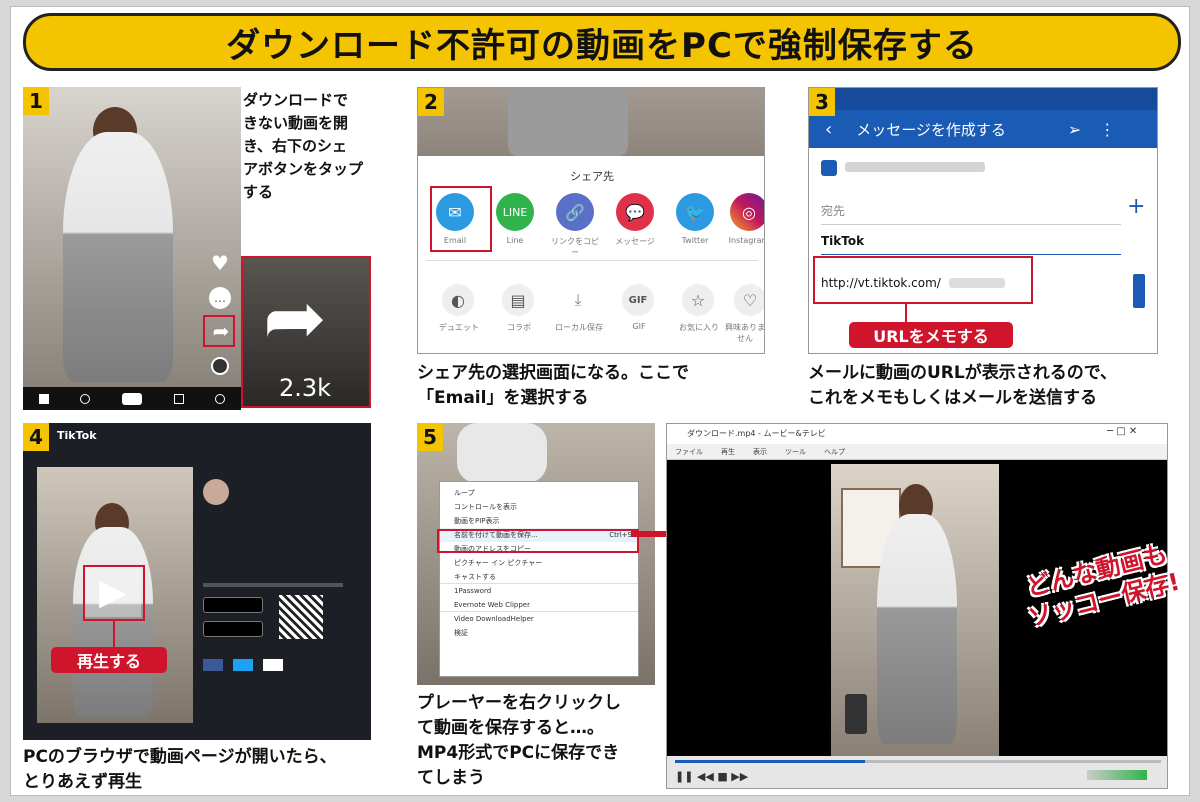  What do you see at coordinates (539, 563) in the screenshot?
I see `context-menu-item: ピクチャー イン ピクチャー` at bounding box center [539, 563].